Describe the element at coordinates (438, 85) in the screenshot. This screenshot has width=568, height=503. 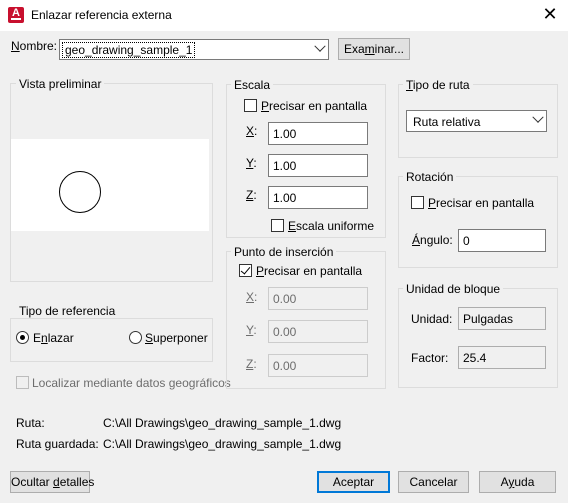
I see `path-type-title: Tipo de ruta` at that location.